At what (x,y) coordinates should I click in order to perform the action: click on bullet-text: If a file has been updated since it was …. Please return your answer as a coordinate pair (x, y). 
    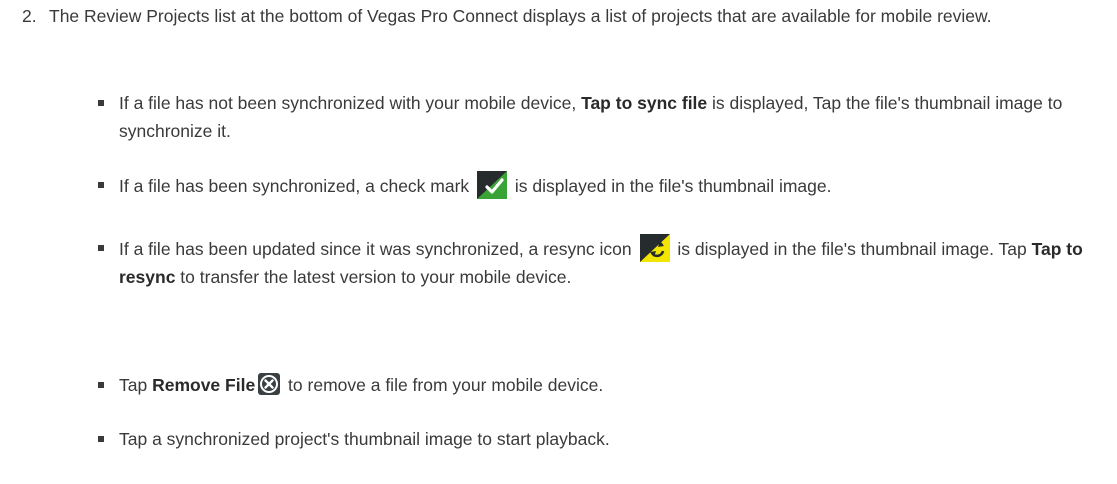
    Looking at the image, I should click on (611, 262).